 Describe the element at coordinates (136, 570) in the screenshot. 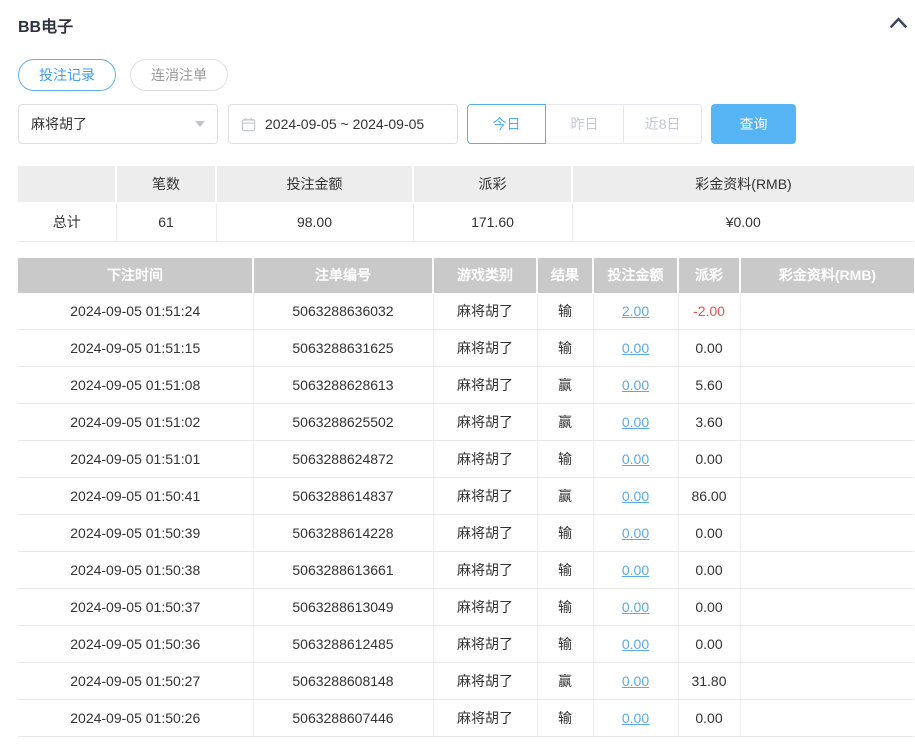

I see `bet-time-cell: 2024-09-05 01:50:38` at that location.